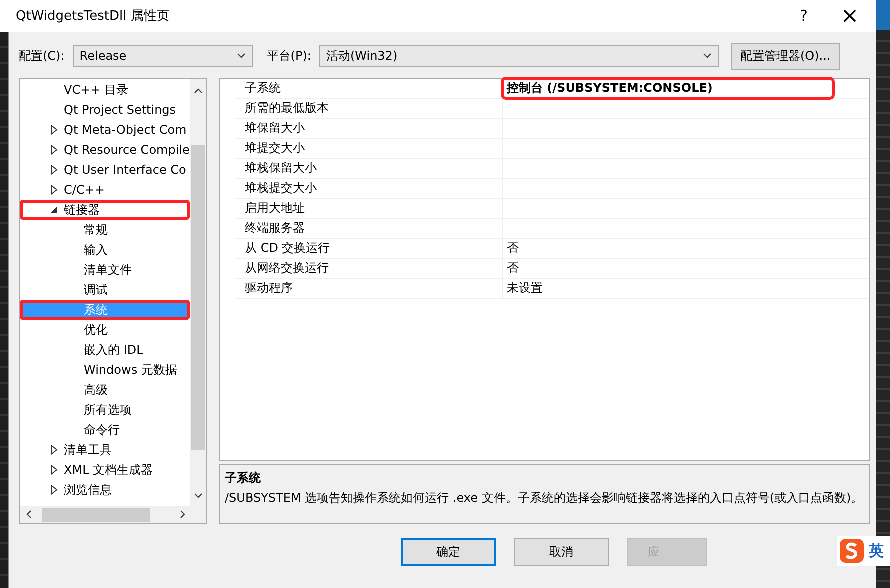 The image size is (890, 588). What do you see at coordinates (369, 288) in the screenshot?
I see `property-name: 驱动程序` at bounding box center [369, 288].